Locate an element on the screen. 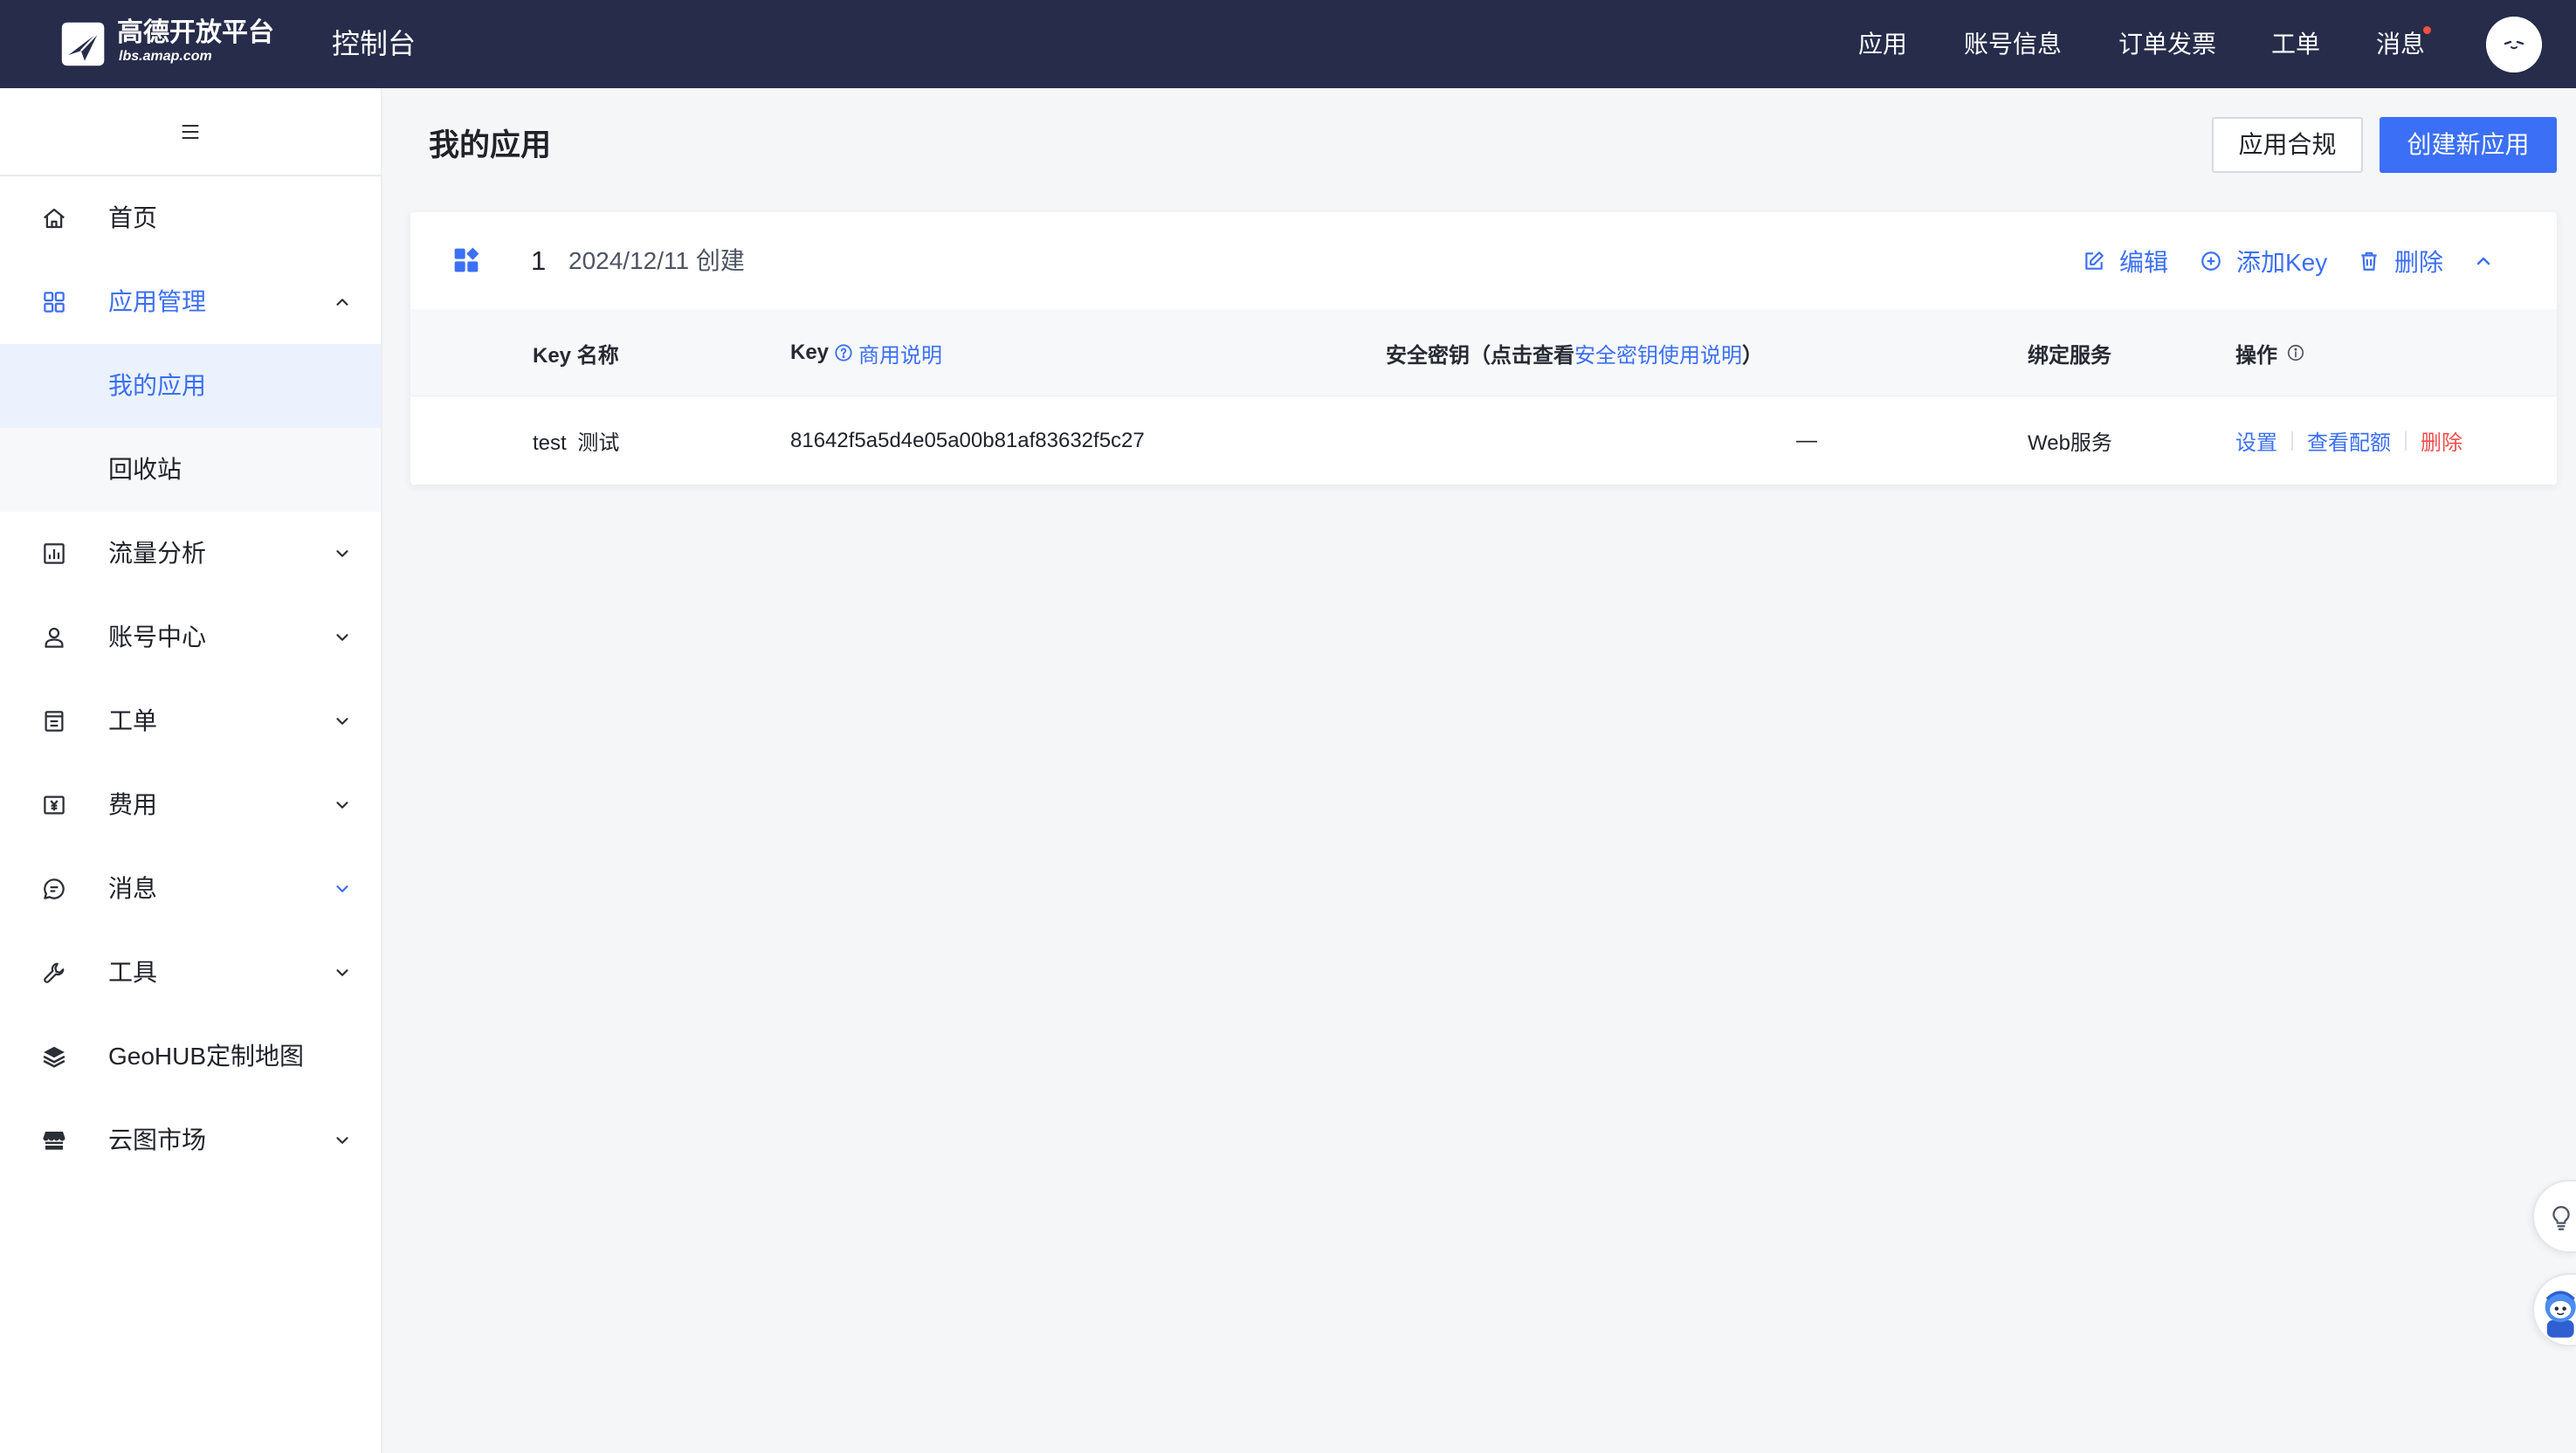 The height and width of the screenshot is (1453, 2576). column-secret-suffix: ） is located at coordinates (1752, 356).